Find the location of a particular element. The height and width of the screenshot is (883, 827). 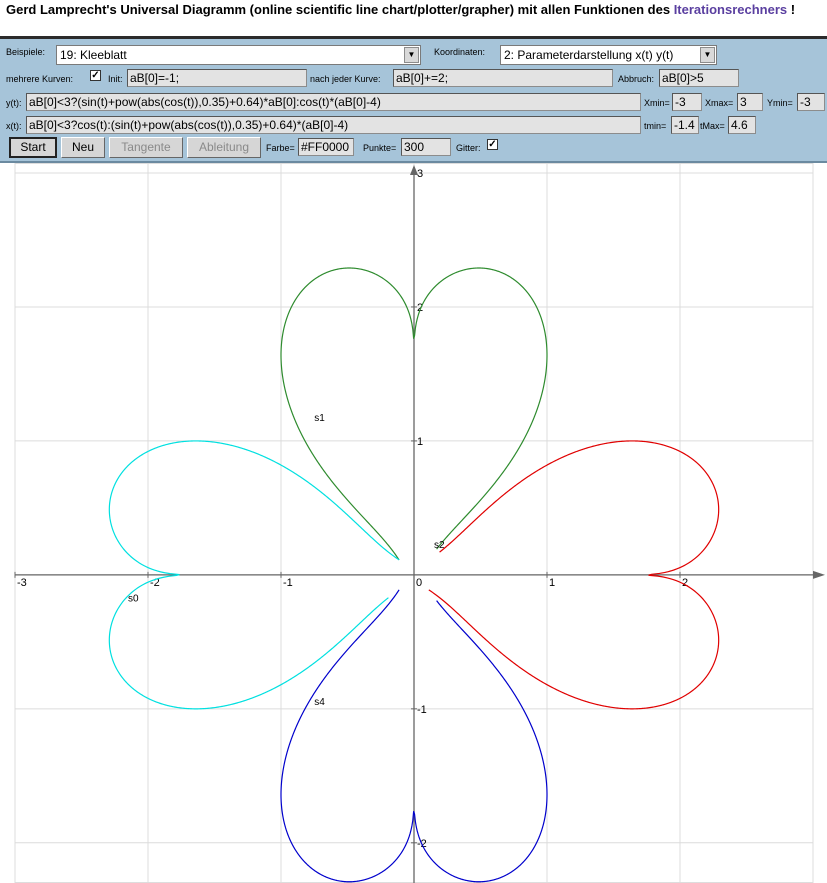

x-tick-label: -3 is located at coordinates (22, 583).